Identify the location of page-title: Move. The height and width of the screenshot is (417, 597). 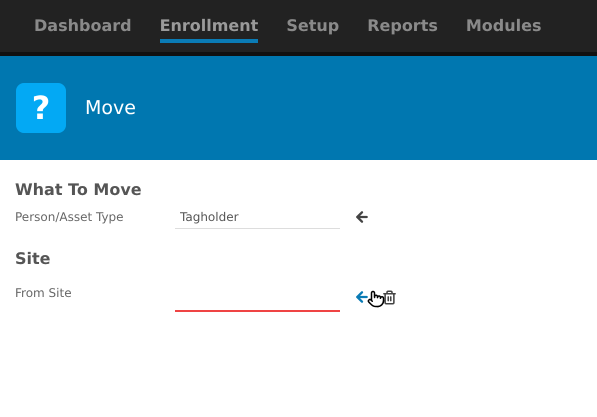
(110, 108).